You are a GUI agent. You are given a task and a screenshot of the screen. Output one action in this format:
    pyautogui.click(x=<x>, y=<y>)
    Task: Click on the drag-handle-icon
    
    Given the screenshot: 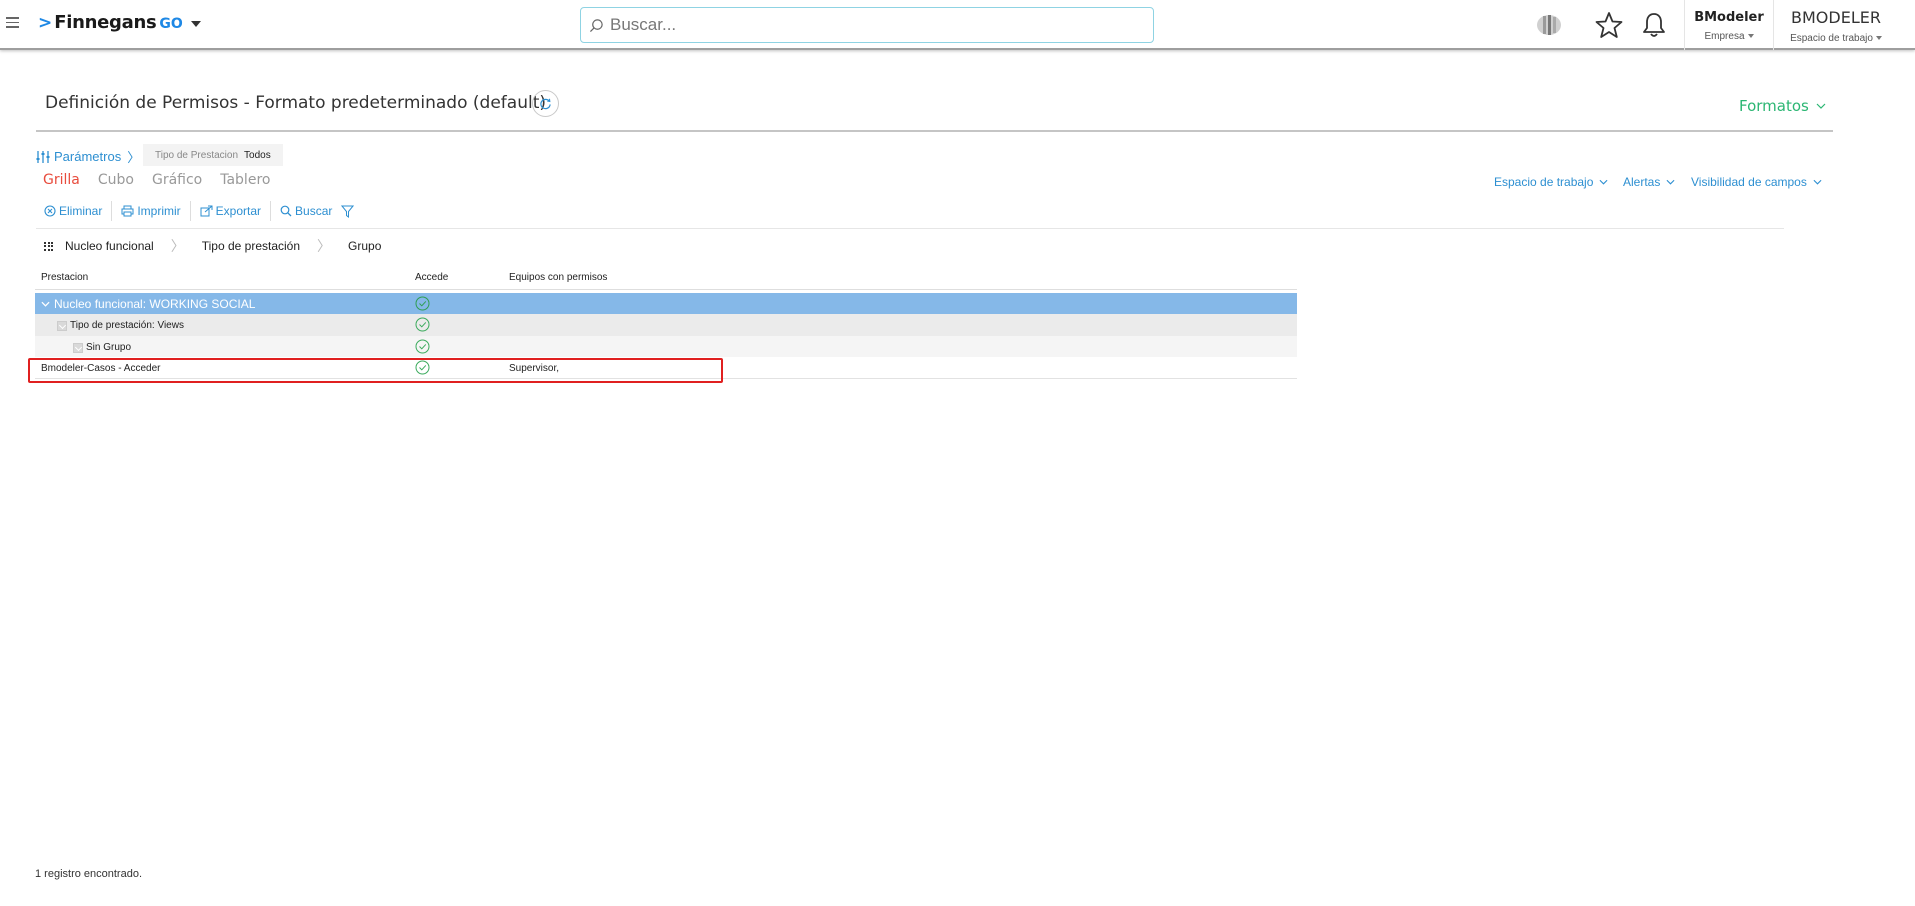 What is the action you would take?
    pyautogui.click(x=48, y=246)
    